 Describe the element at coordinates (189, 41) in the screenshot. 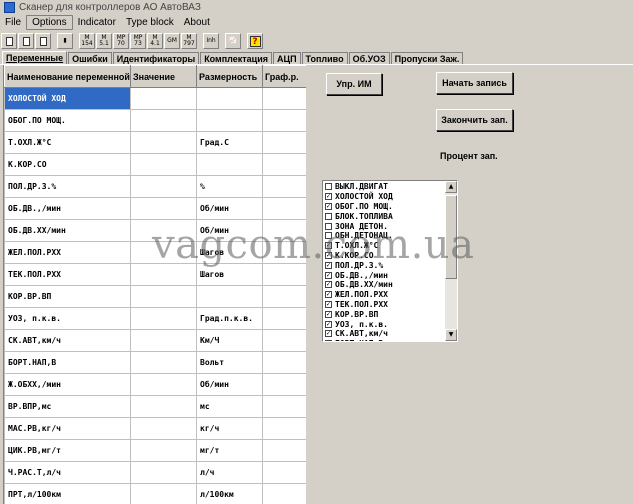

I see `m797-icon: M 797` at that location.